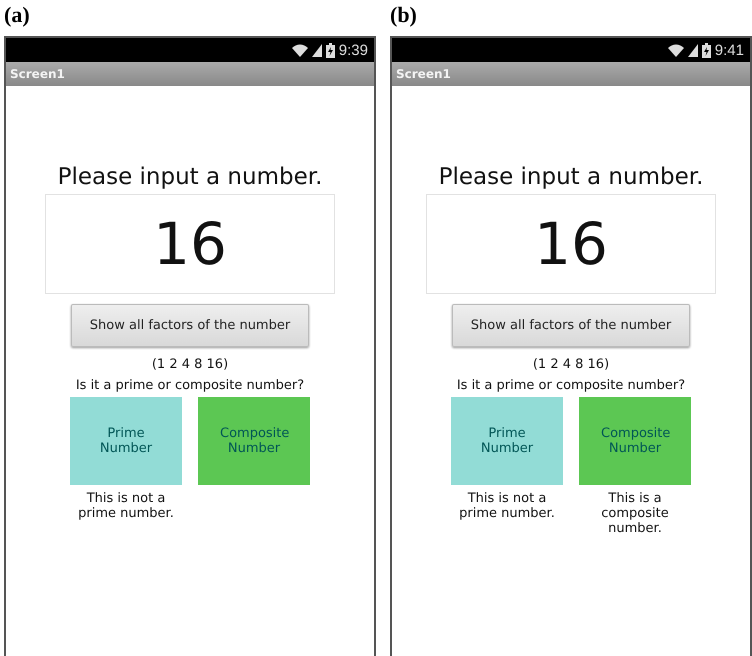 This screenshot has height=656, width=752. I want to click on panel-label: (b), so click(403, 15).